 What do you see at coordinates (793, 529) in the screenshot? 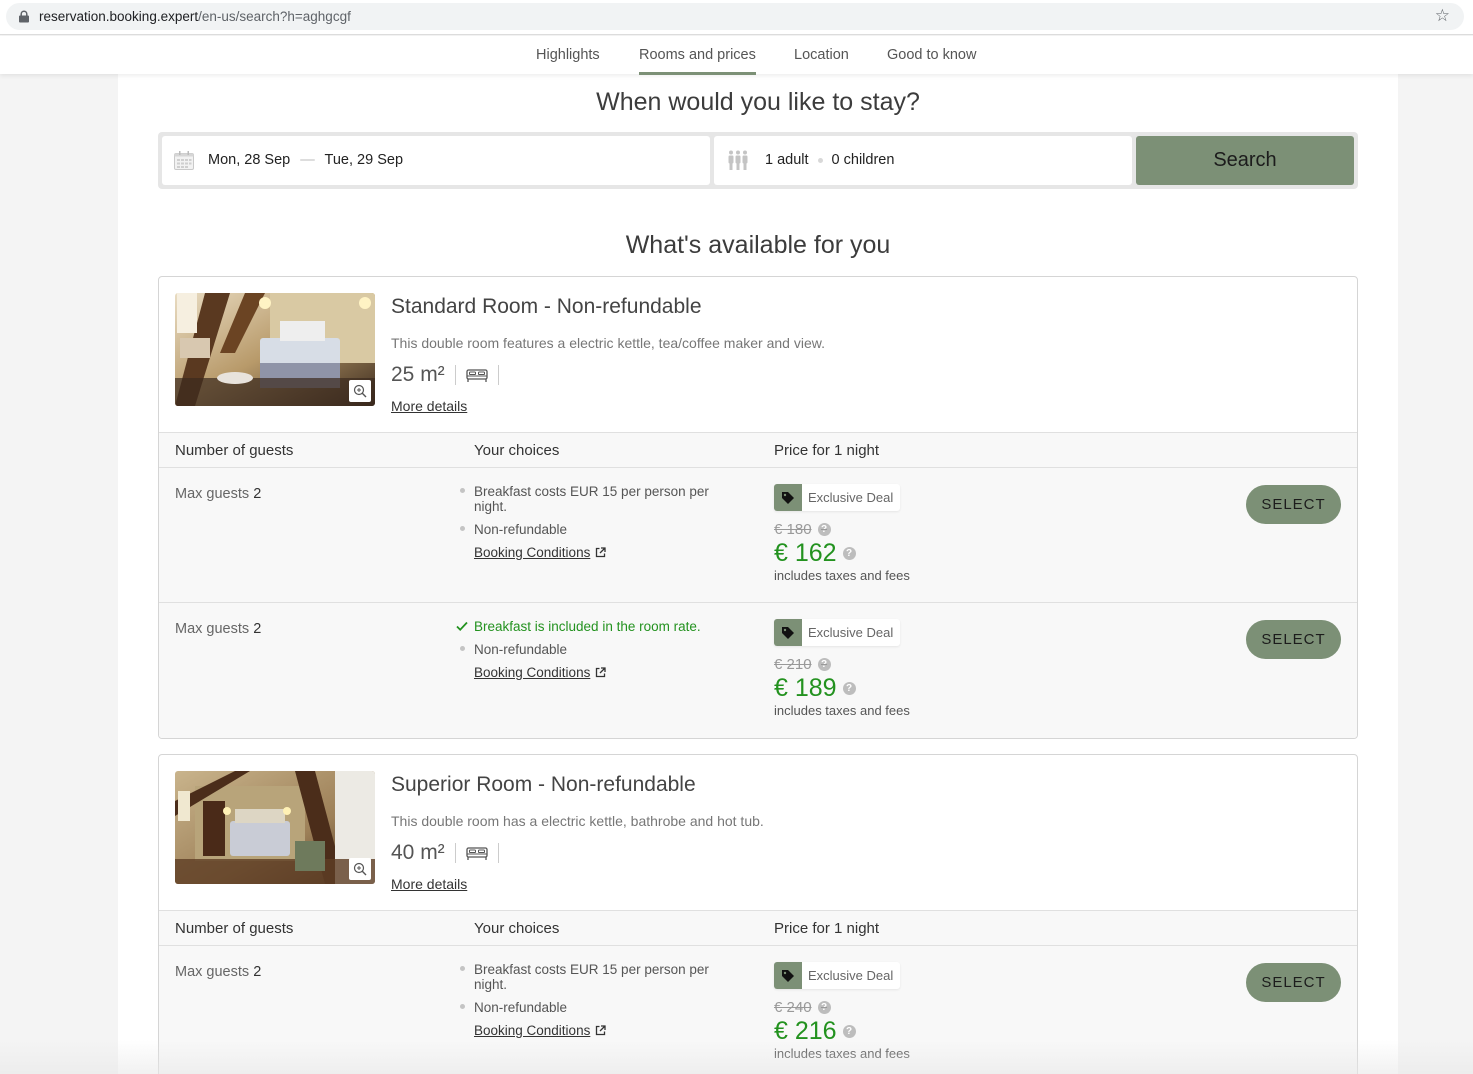
I see `original-price-value: € 180` at bounding box center [793, 529].